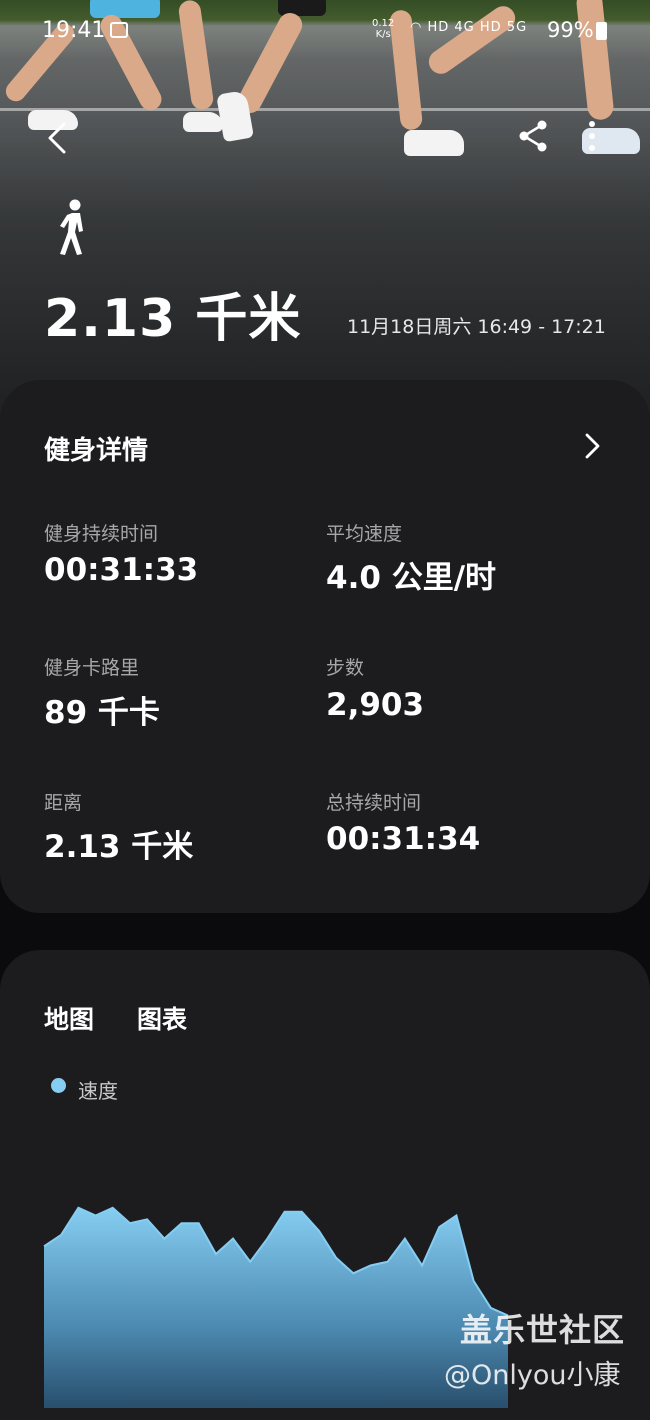  Describe the element at coordinates (119, 30) in the screenshot. I see `gallery-icon` at that location.